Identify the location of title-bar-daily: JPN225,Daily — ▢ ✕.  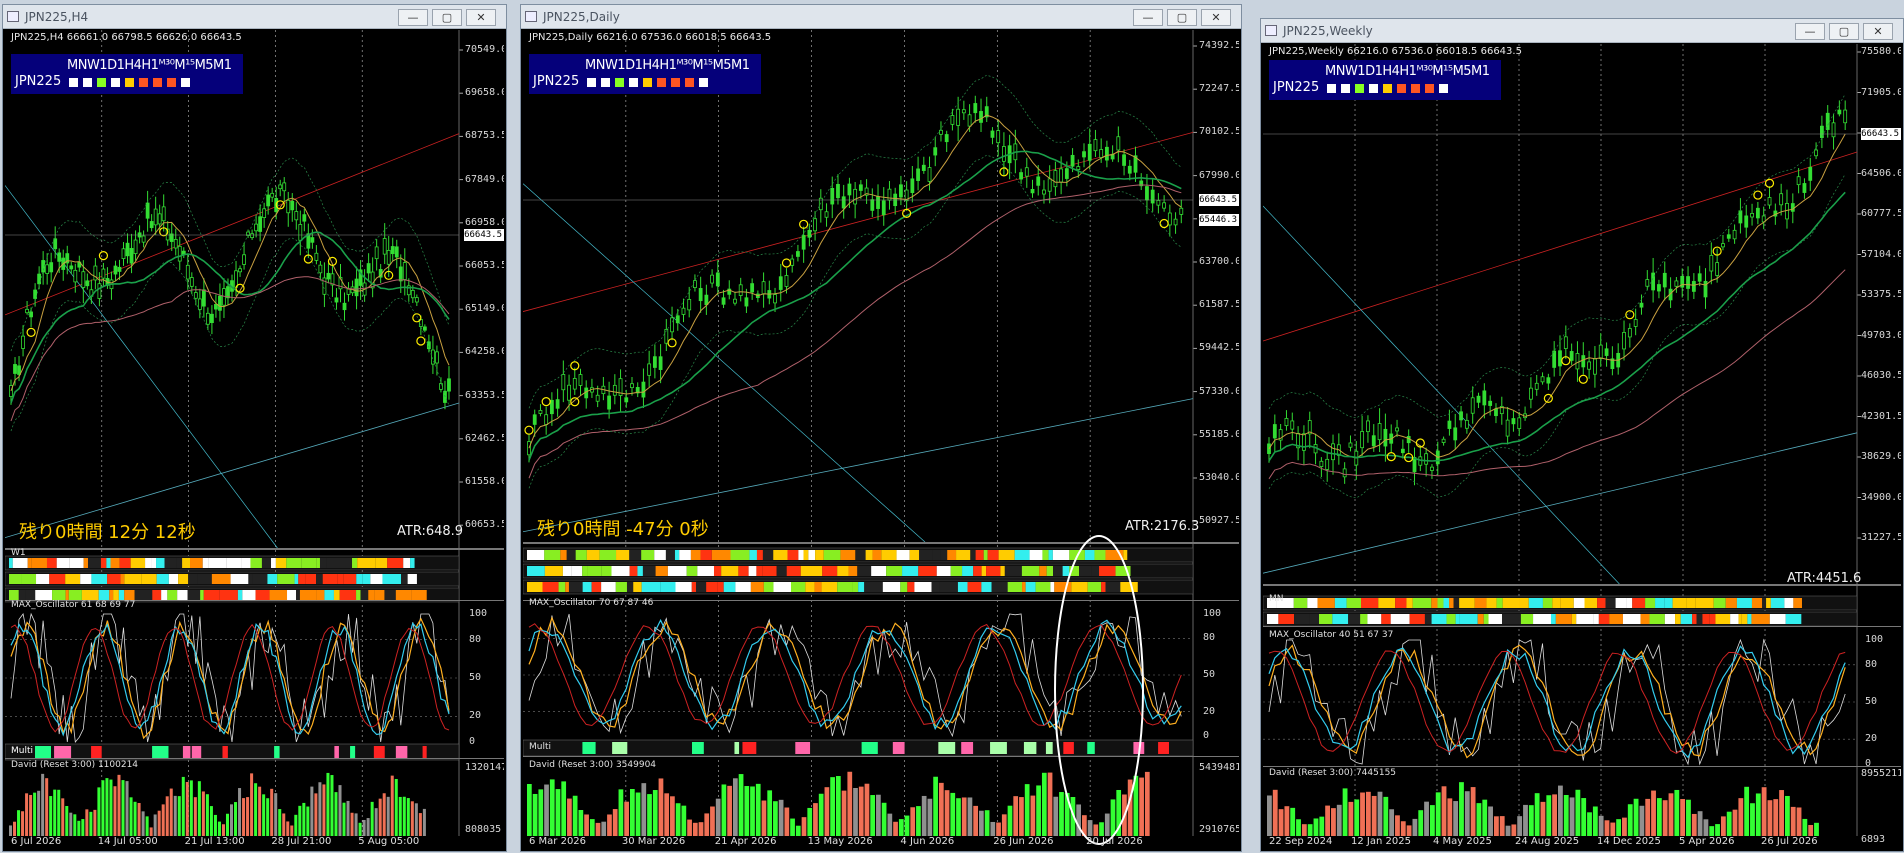
(881, 17).